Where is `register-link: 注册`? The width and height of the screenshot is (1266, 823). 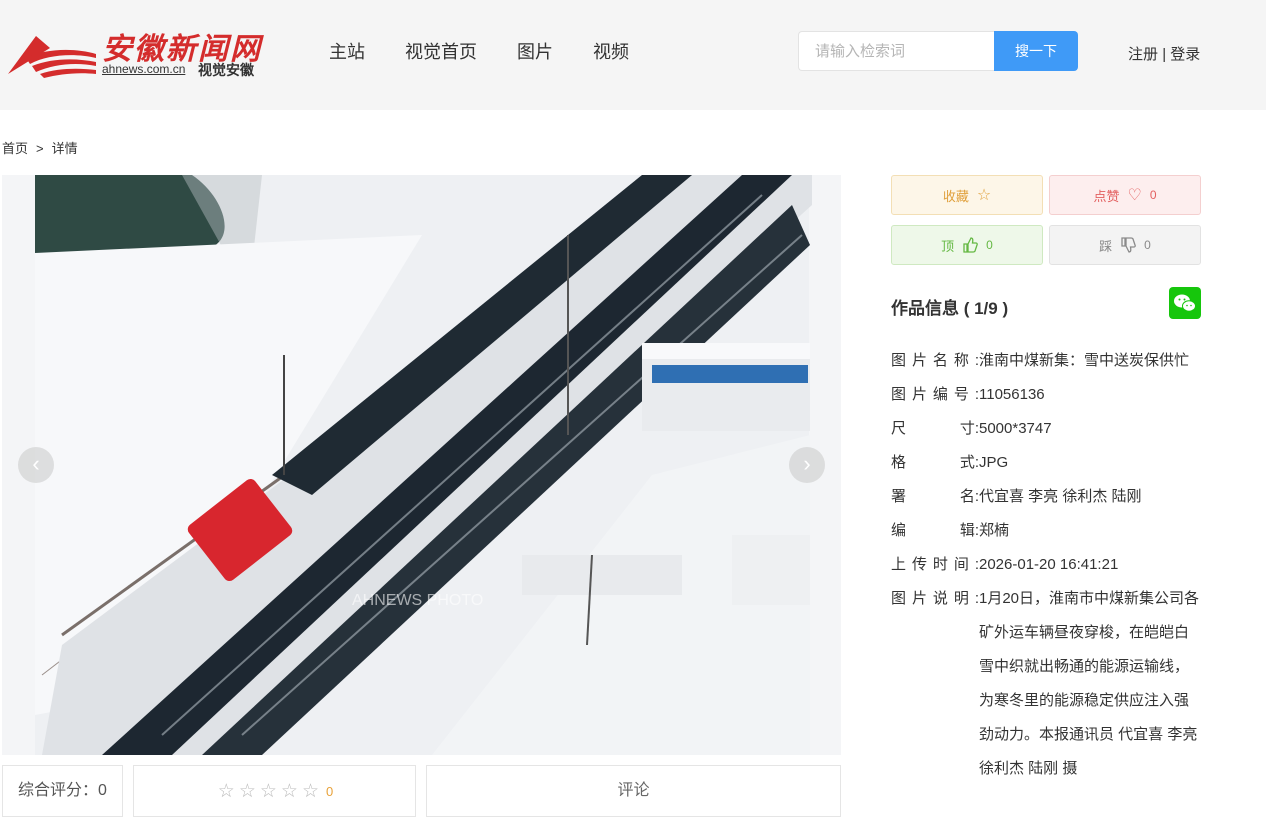
register-link: 注册 is located at coordinates (1143, 54).